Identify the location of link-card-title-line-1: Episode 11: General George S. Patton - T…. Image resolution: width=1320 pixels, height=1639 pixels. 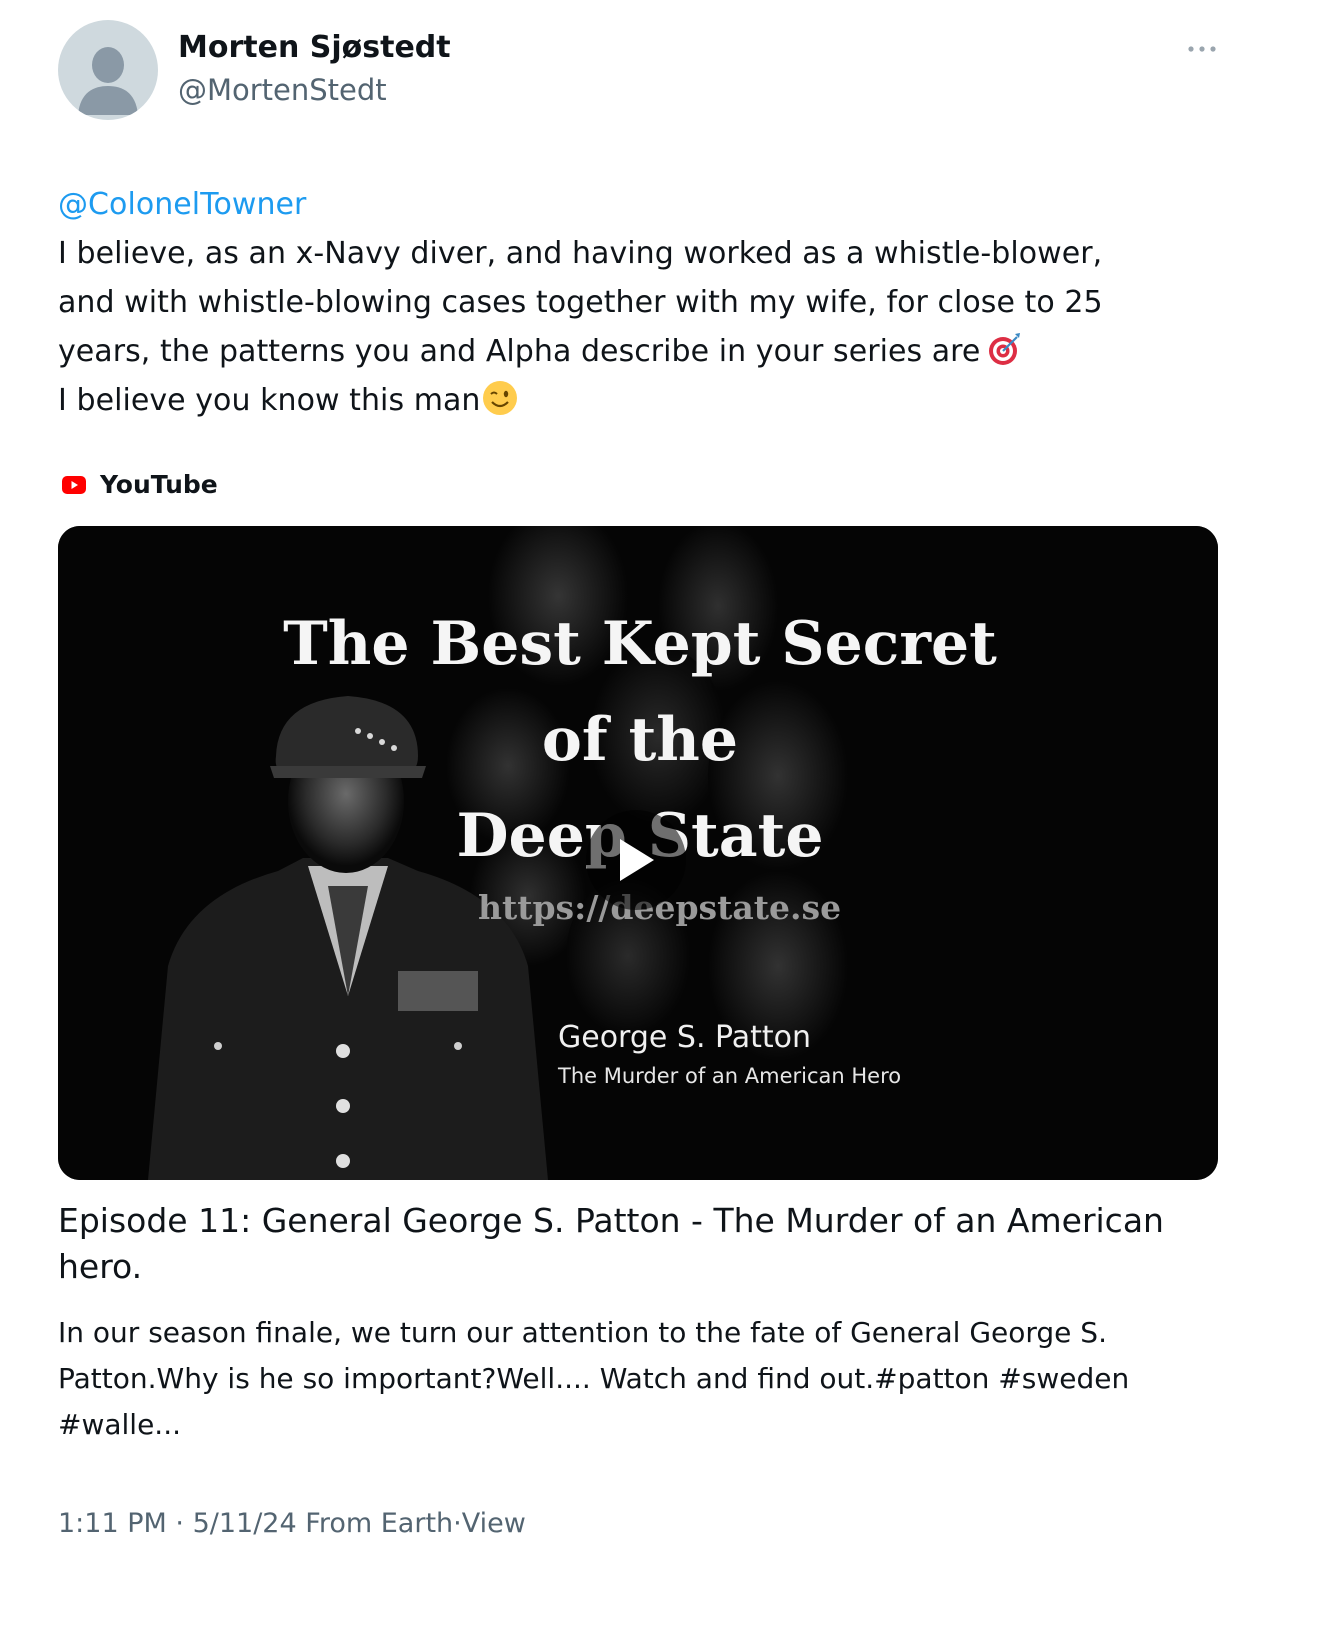
(611, 1220).